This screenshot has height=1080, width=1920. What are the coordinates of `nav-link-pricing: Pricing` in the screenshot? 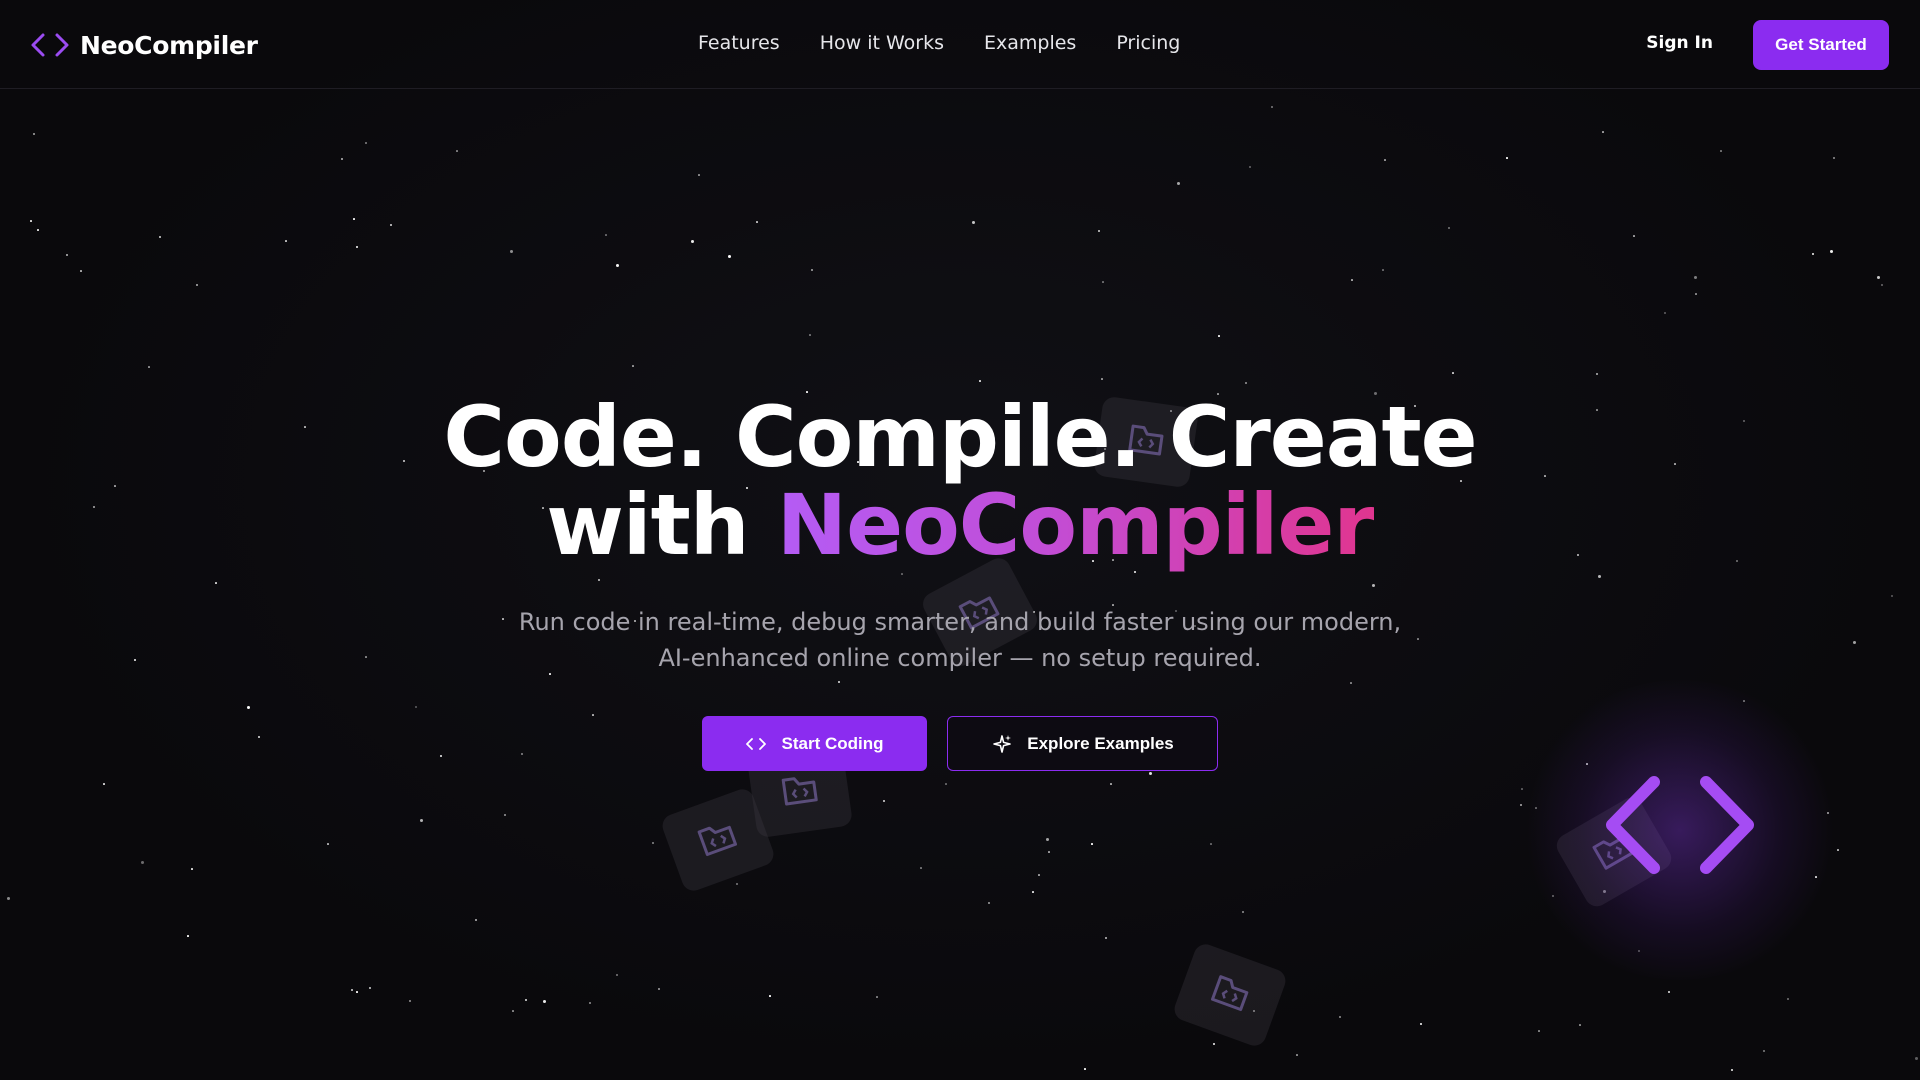 It's located at (1148, 43).